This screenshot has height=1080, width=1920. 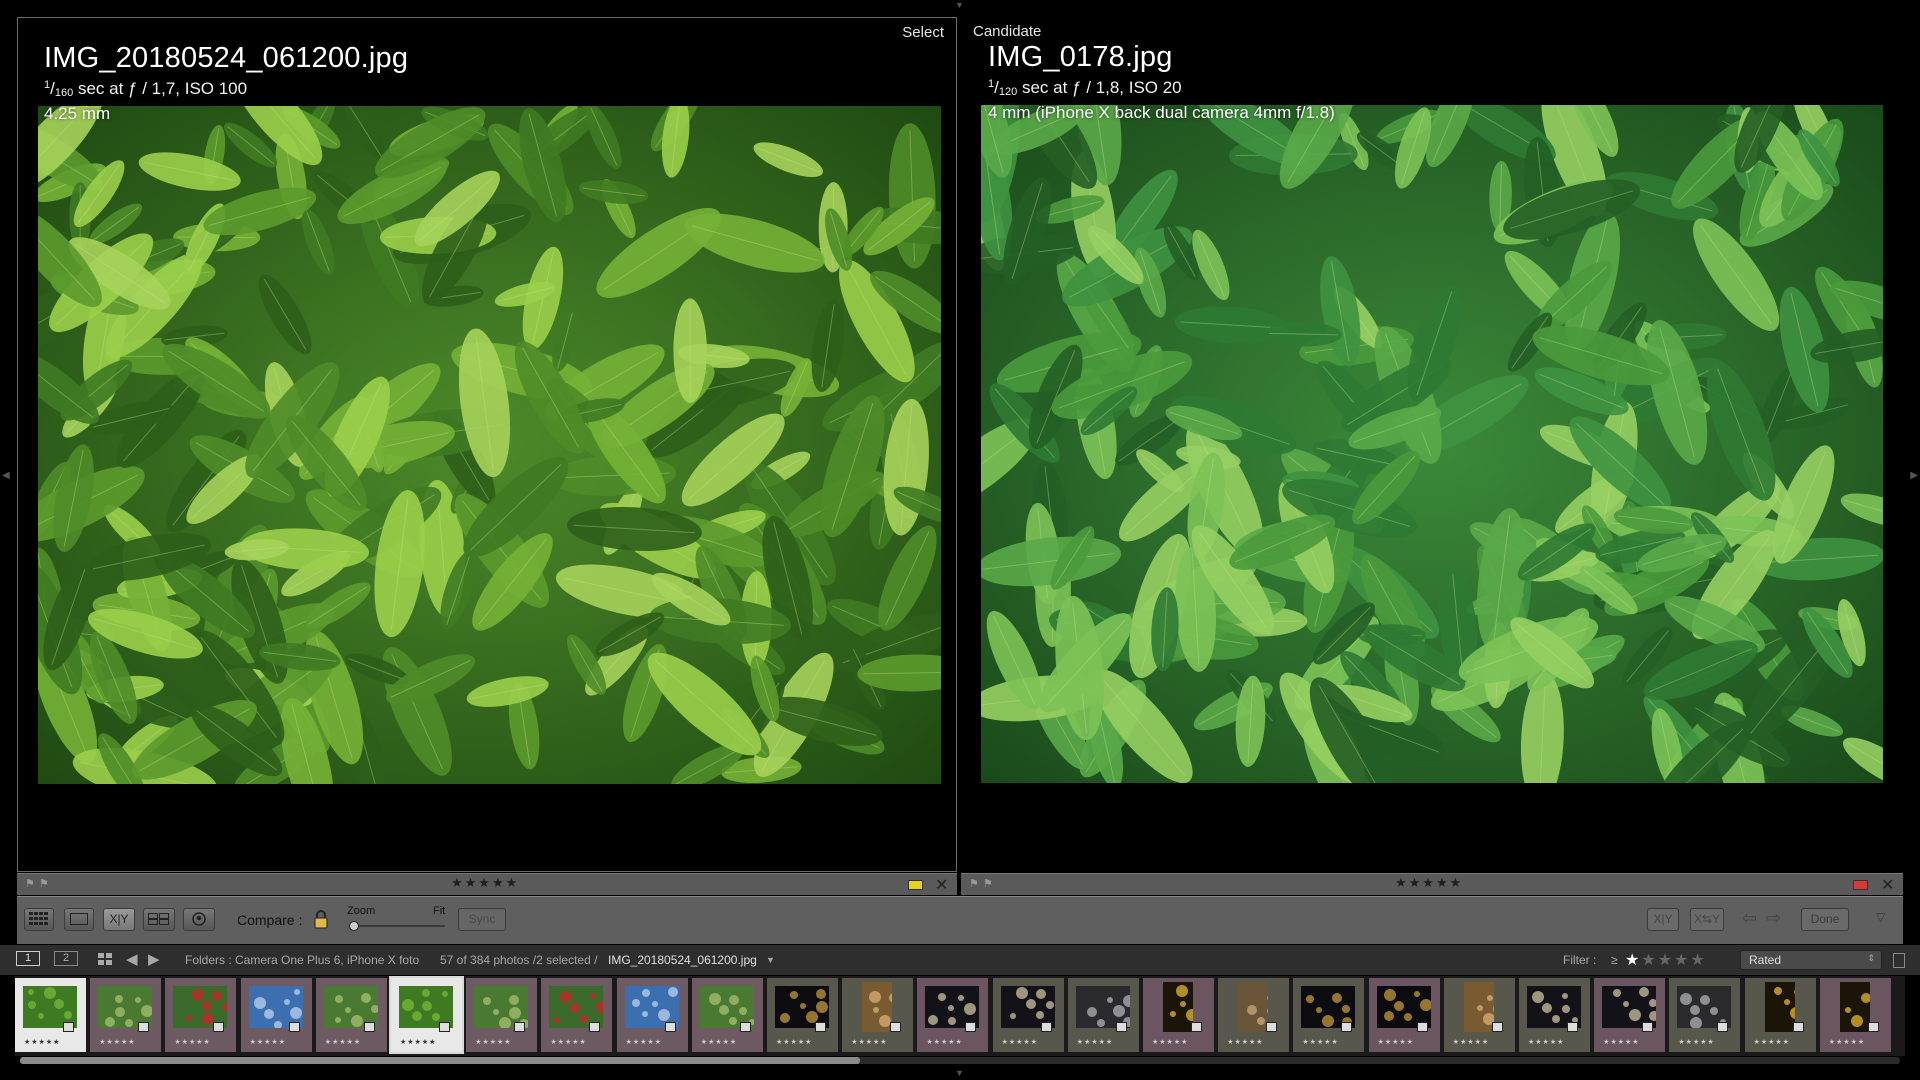 I want to click on file-menu-chevron-icon: ▼, so click(x=770, y=960).